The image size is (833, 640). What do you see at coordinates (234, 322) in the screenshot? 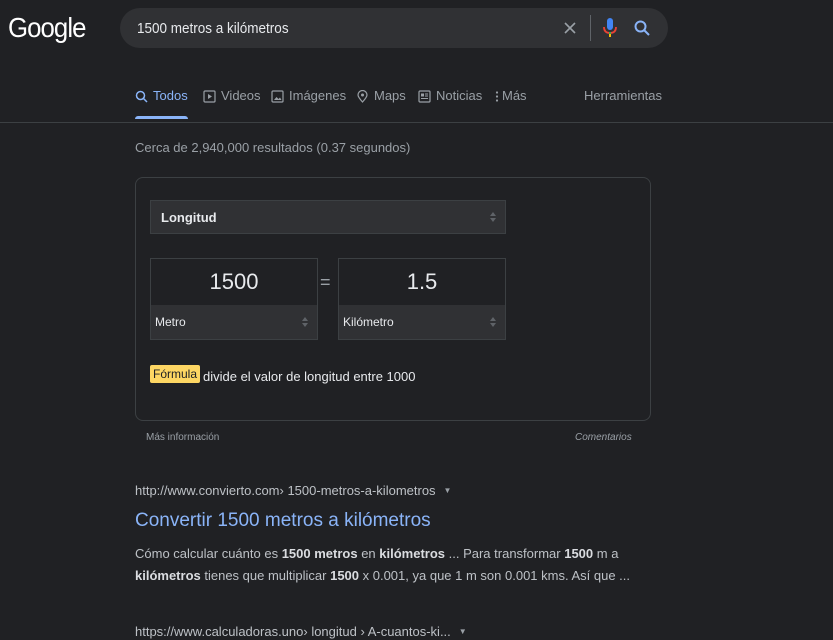
I see `from-unit-select: Metro` at bounding box center [234, 322].